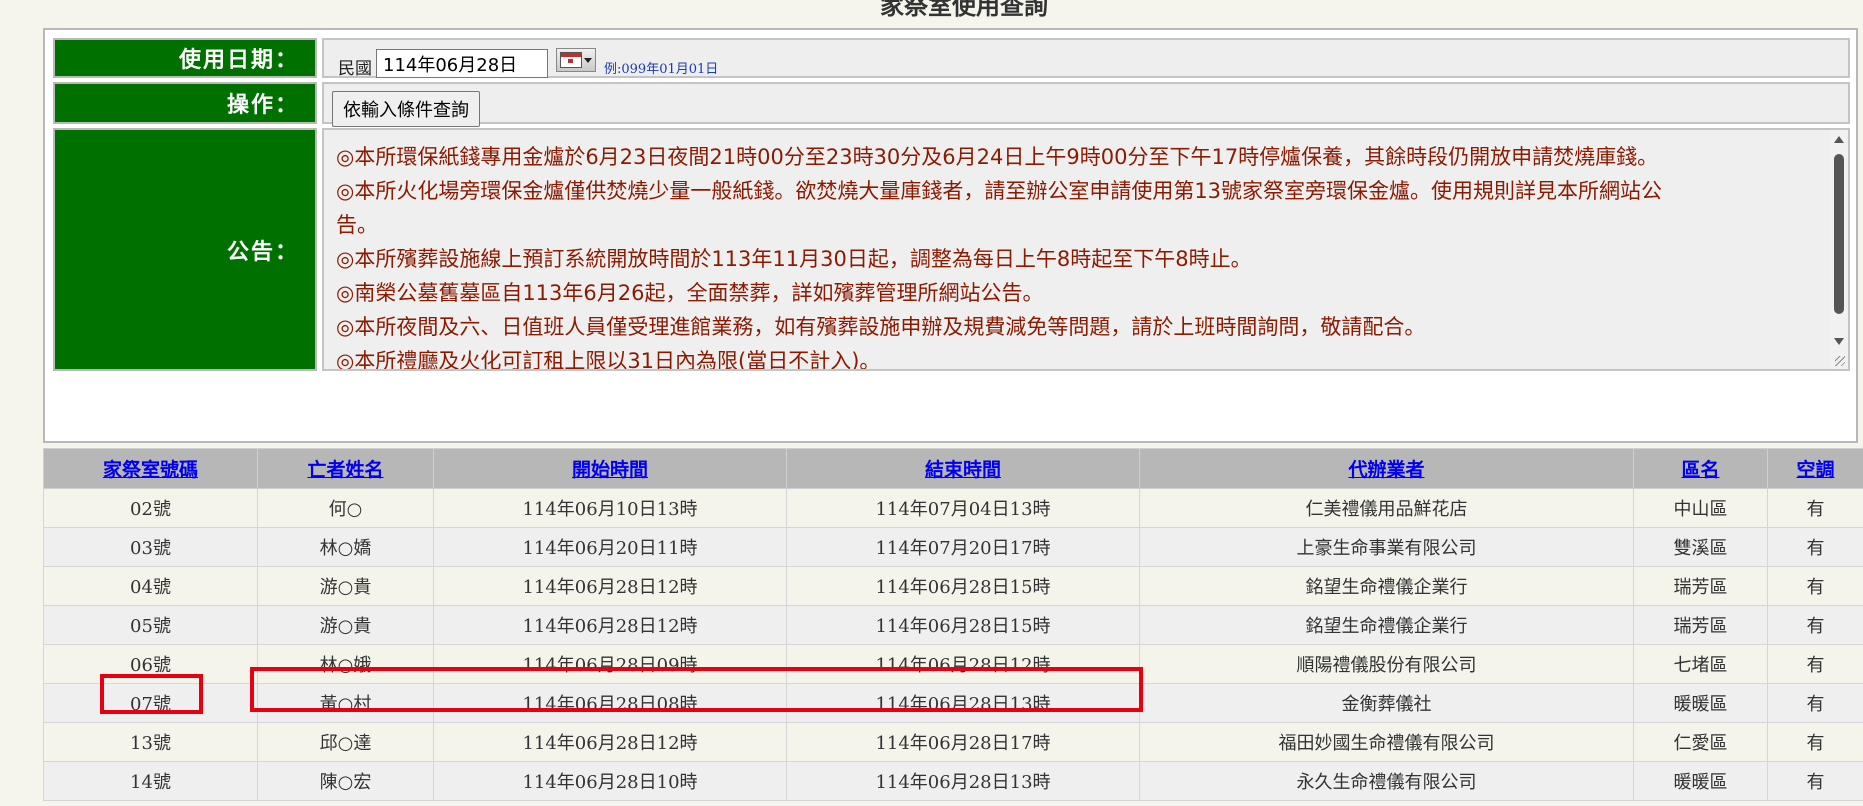 The image size is (1863, 806). I want to click on column-header: 代辦業者, so click(1386, 468).